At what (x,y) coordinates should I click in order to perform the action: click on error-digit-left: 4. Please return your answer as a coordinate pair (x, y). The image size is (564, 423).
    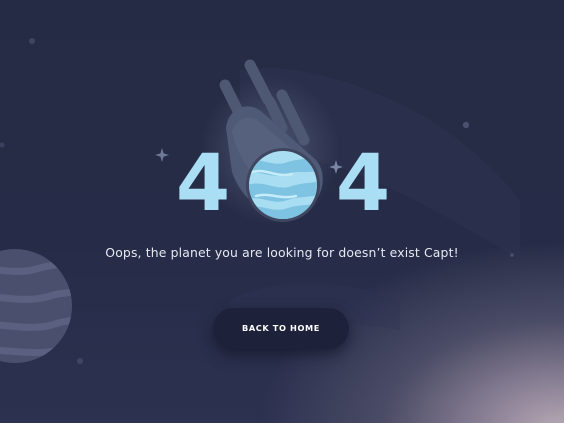
    Looking at the image, I should click on (203, 184).